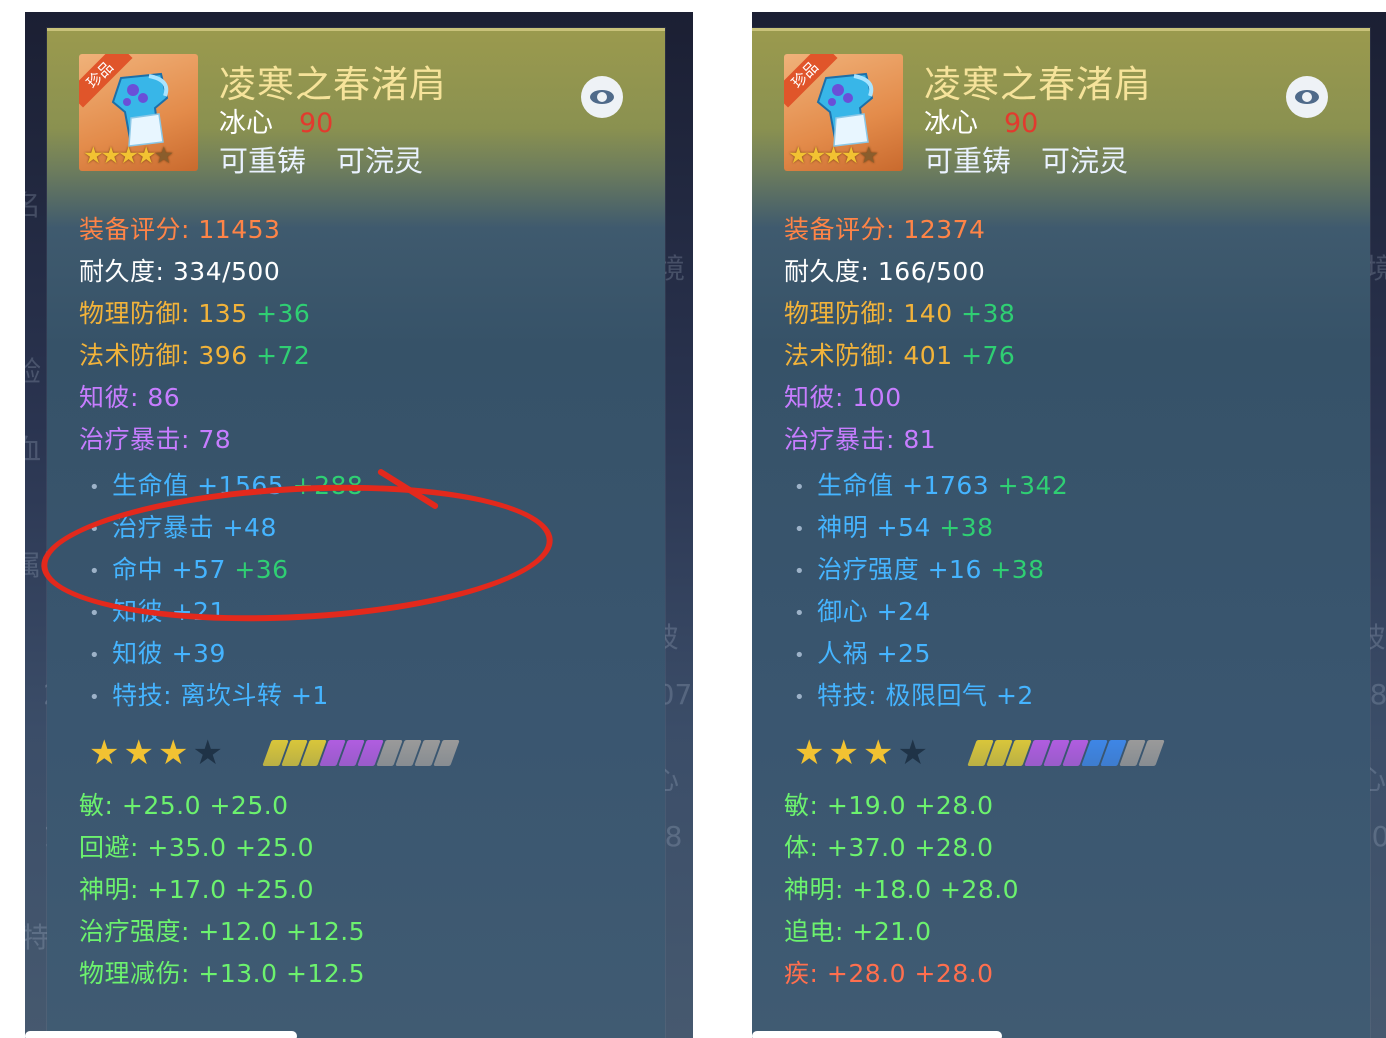 The width and height of the screenshot is (1386, 1038). What do you see at coordinates (197, 847) in the screenshot?
I see `rune-line: 回避: +35.0 +25.0` at bounding box center [197, 847].